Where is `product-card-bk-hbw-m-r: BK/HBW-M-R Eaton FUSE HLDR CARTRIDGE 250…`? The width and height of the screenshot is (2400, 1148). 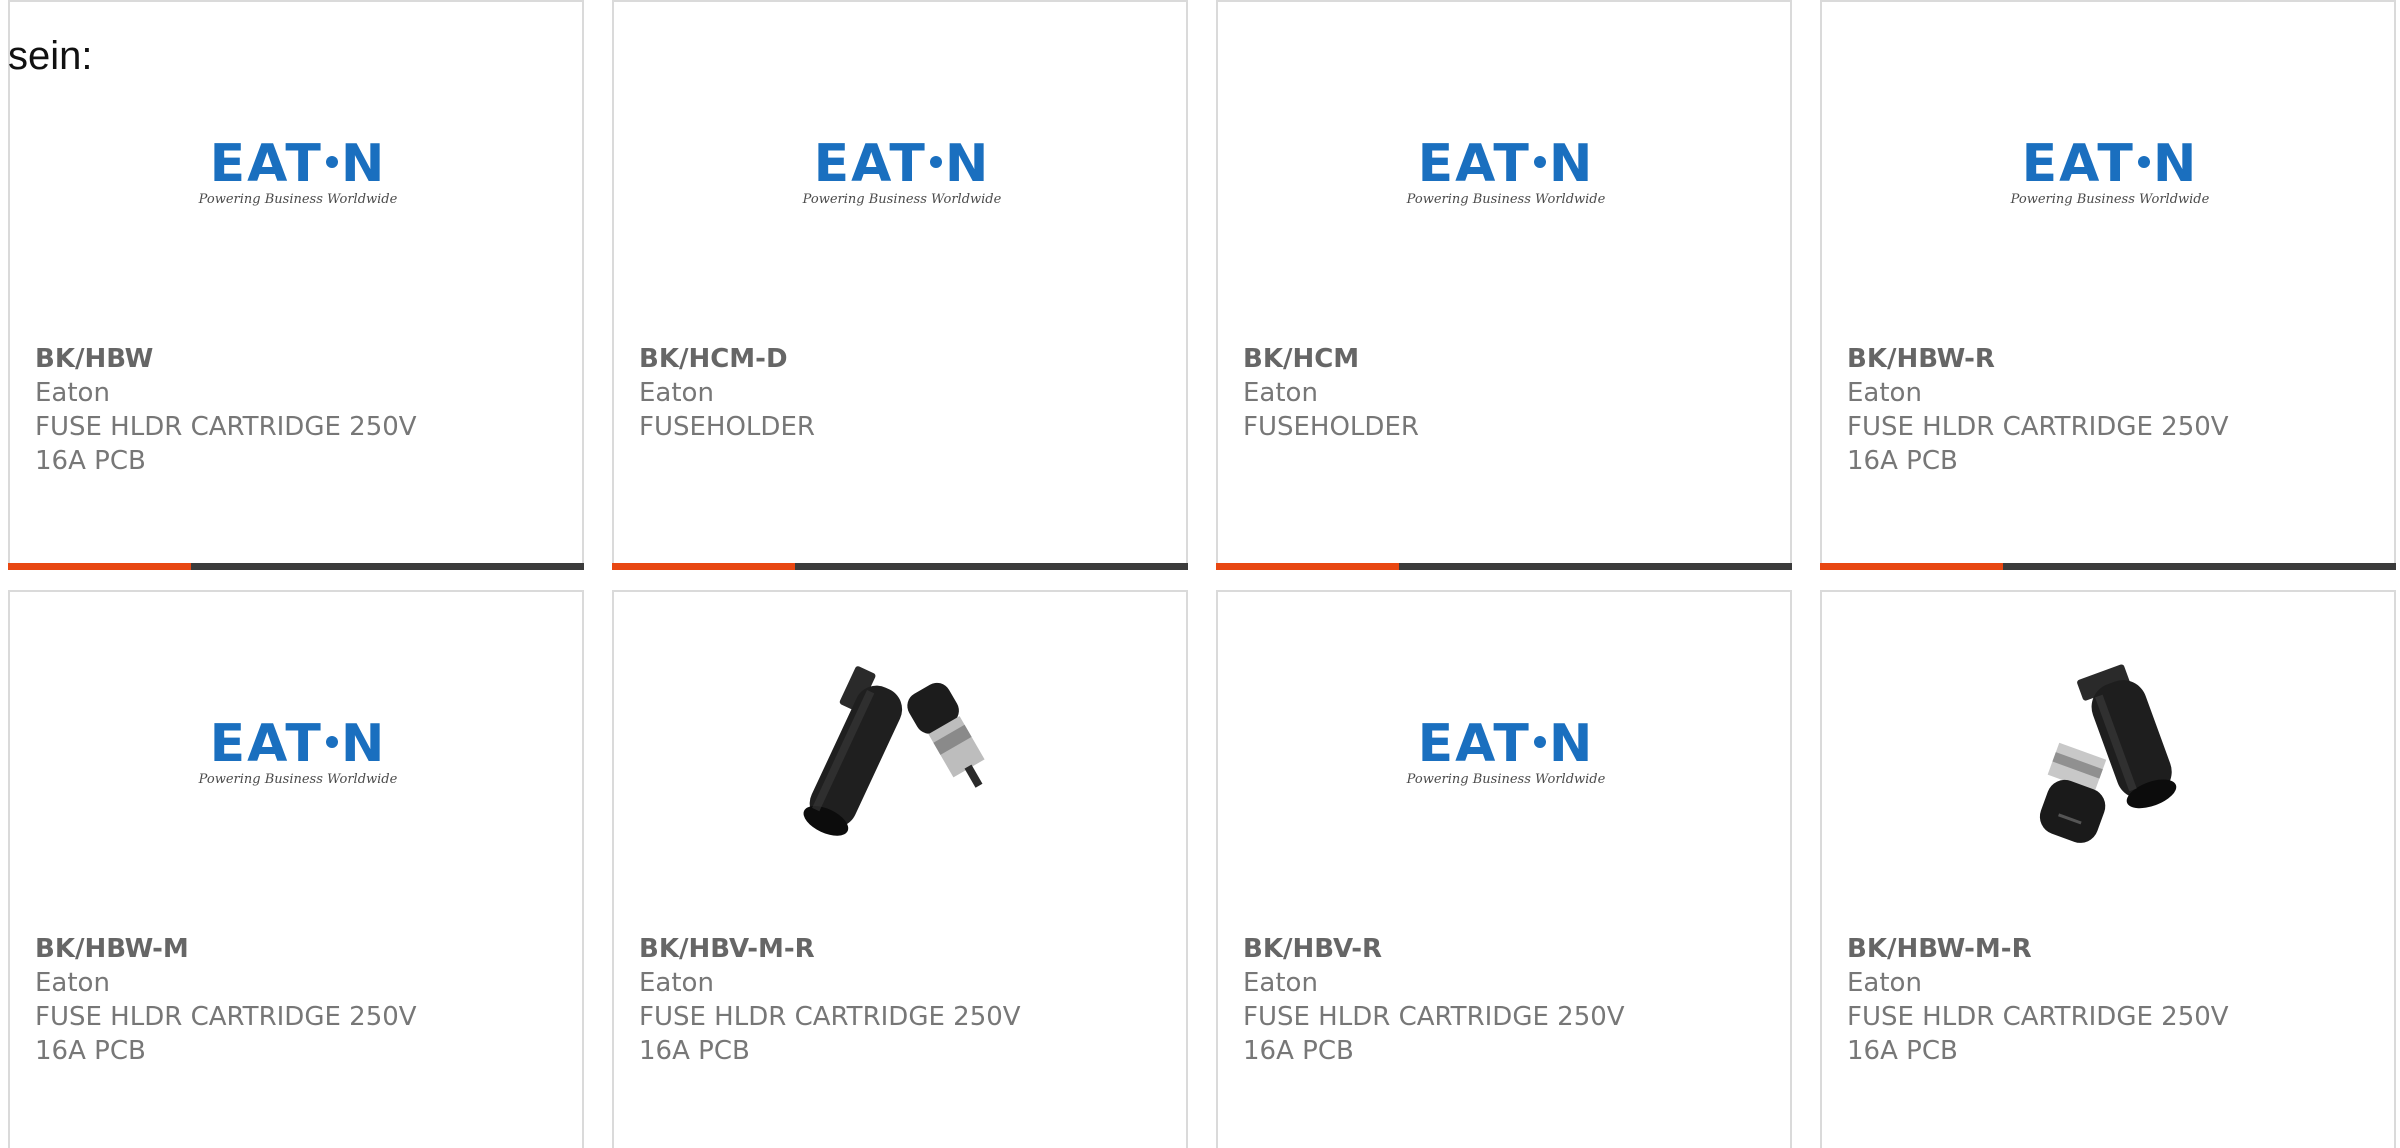 product-card-bk-hbw-m-r: BK/HBW-M-R Eaton FUSE HLDR CARTRIDGE 250… is located at coordinates (2108, 869).